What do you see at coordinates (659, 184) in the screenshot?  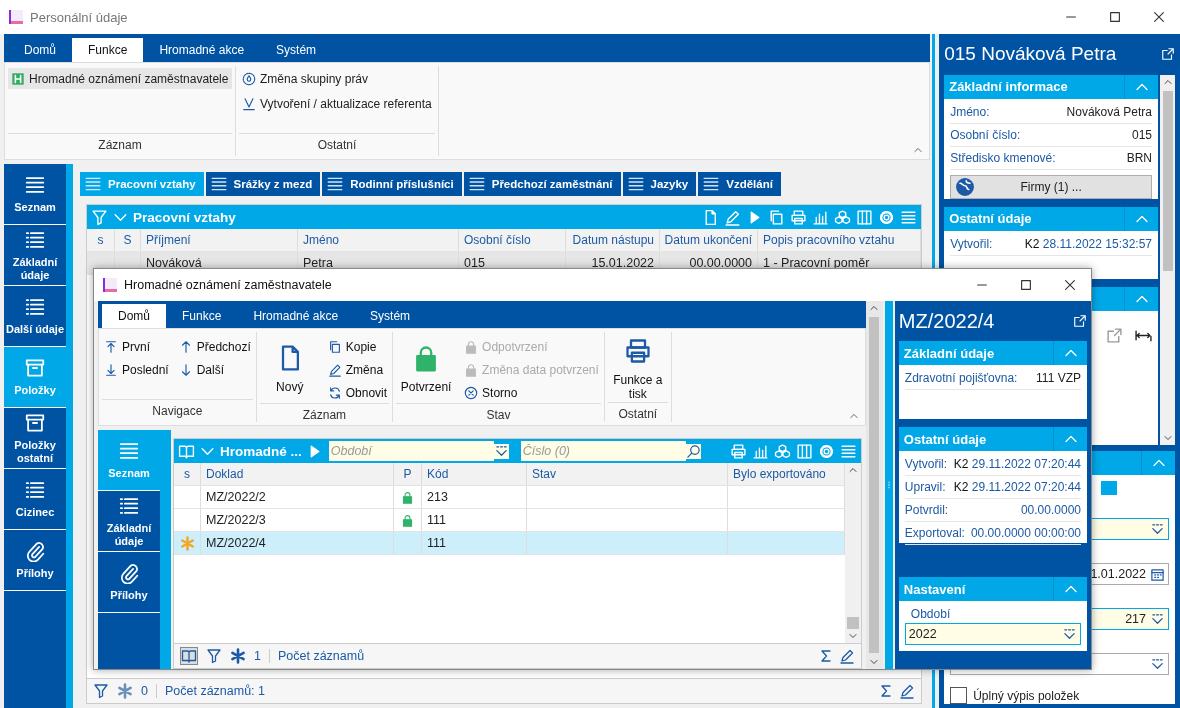 I see `tab: Jazyky` at bounding box center [659, 184].